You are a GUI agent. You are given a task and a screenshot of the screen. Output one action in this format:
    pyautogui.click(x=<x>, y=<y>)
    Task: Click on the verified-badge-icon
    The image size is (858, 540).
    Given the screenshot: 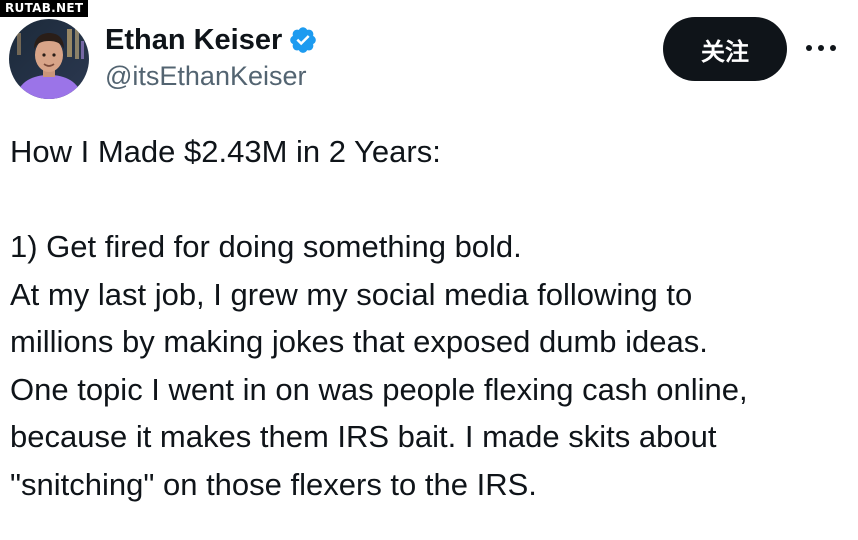 What is the action you would take?
    pyautogui.click(x=303, y=40)
    